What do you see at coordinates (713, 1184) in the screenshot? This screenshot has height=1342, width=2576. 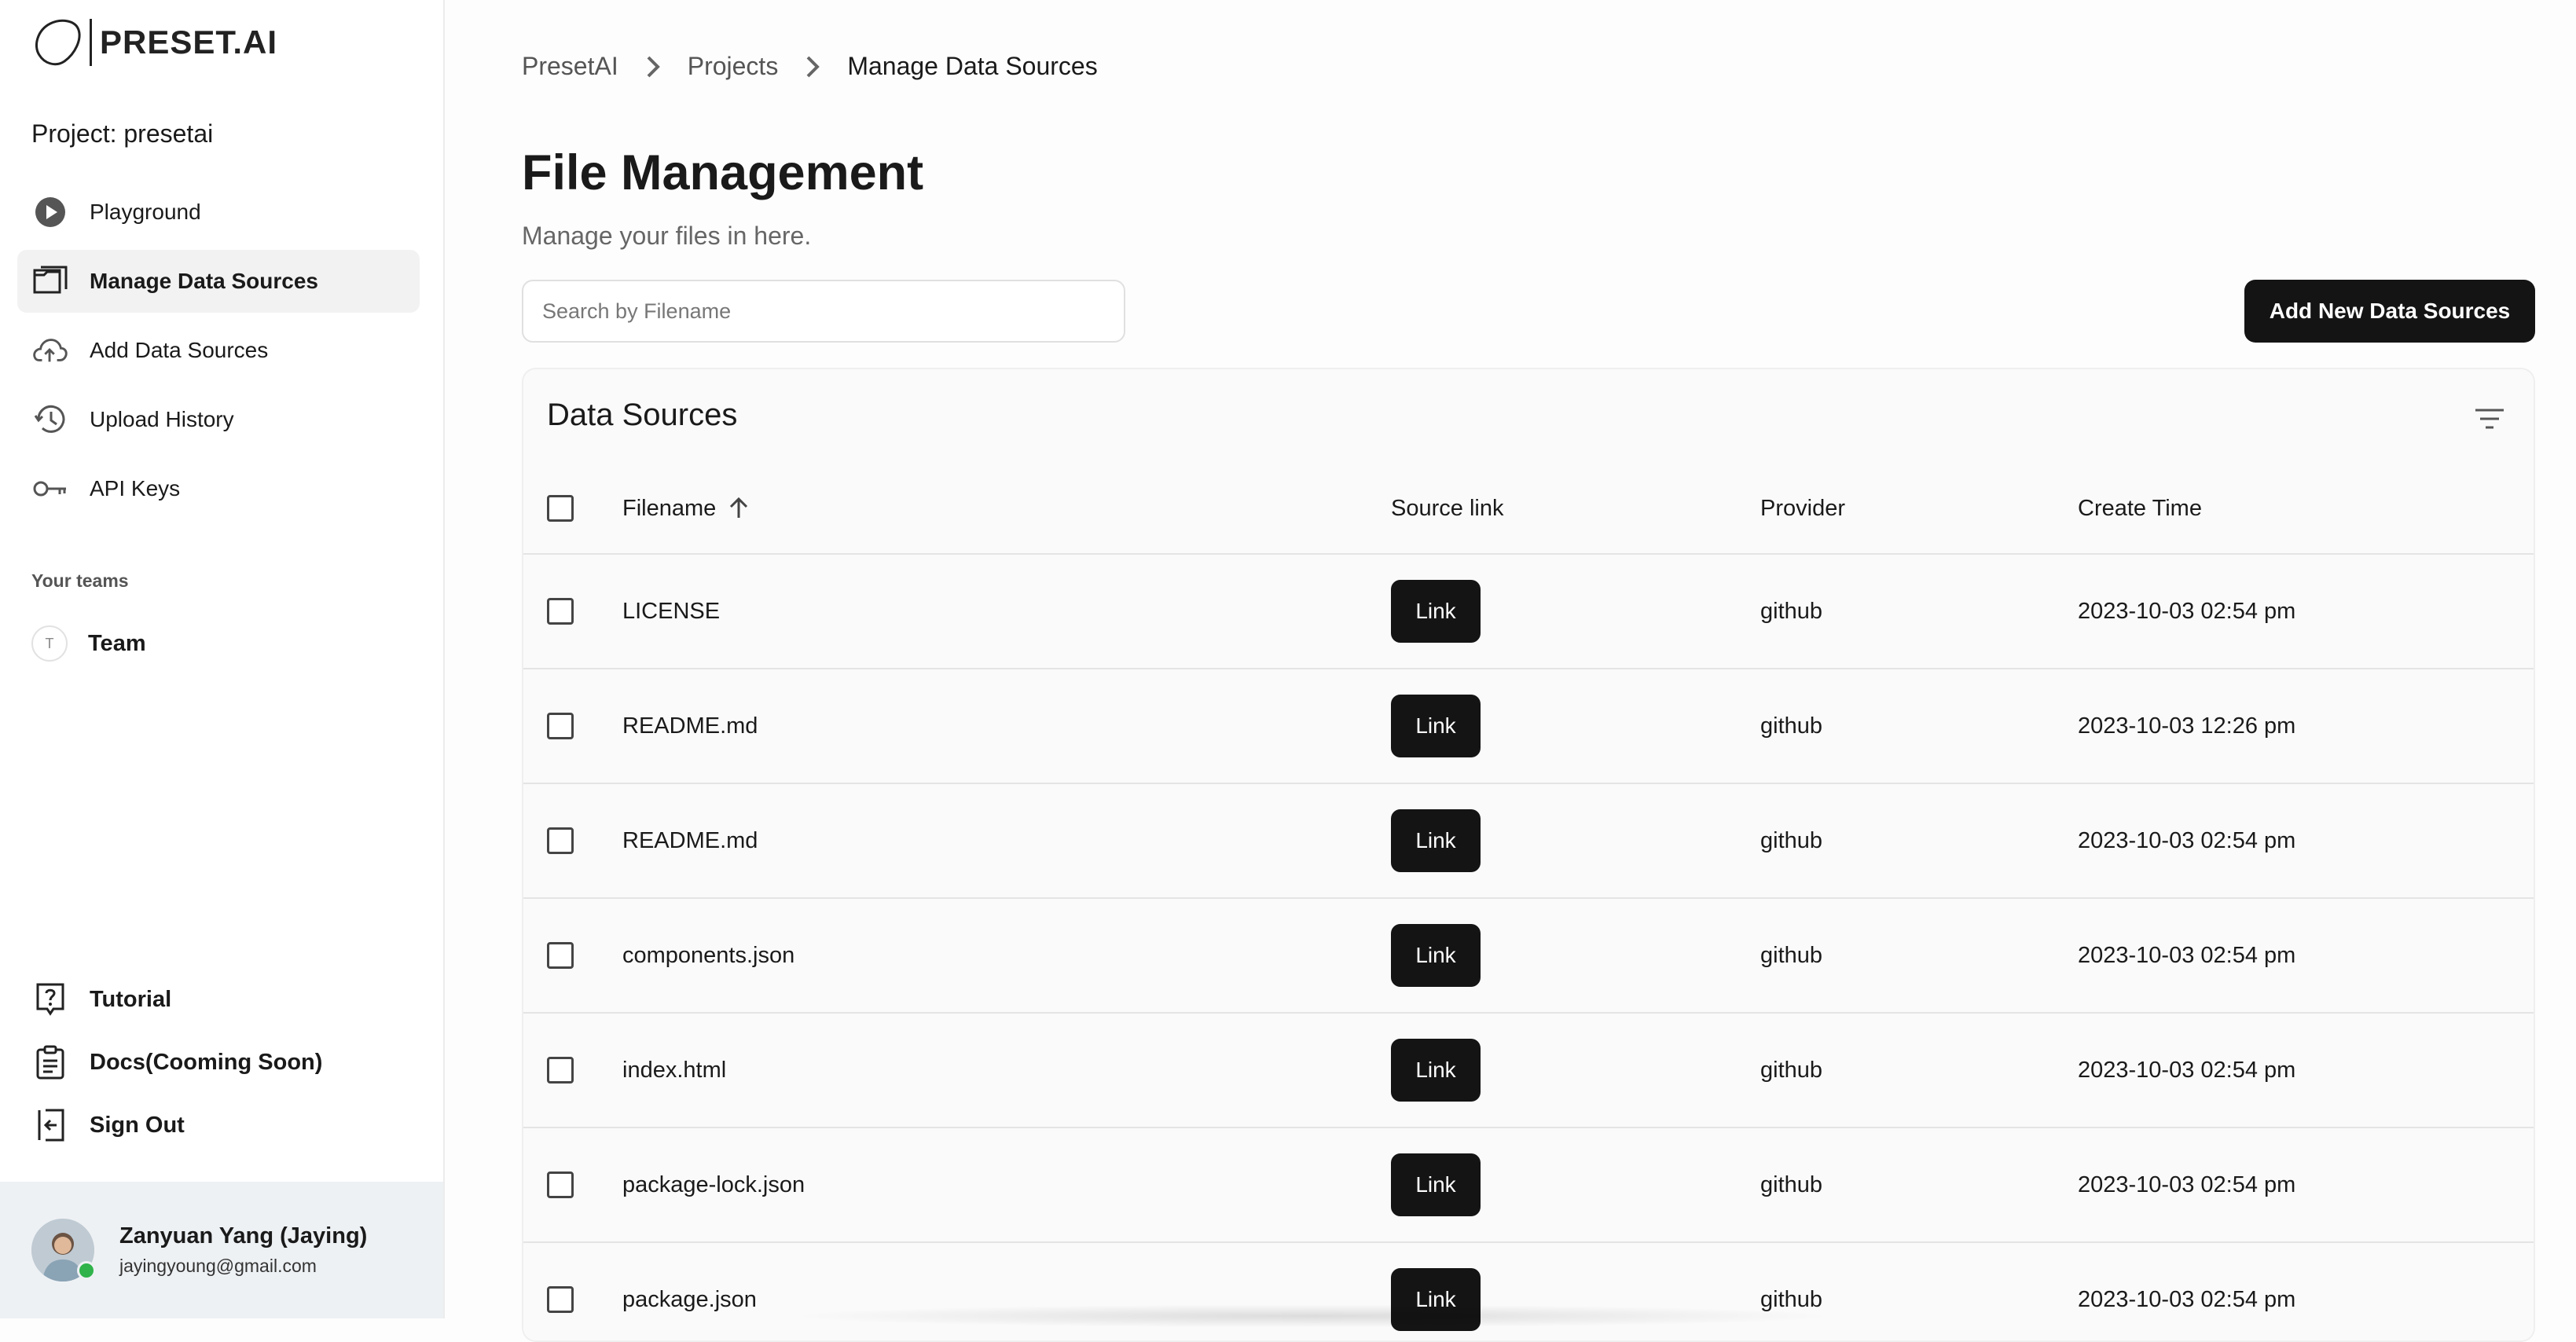 I see `cell-filename: package-lock.json` at bounding box center [713, 1184].